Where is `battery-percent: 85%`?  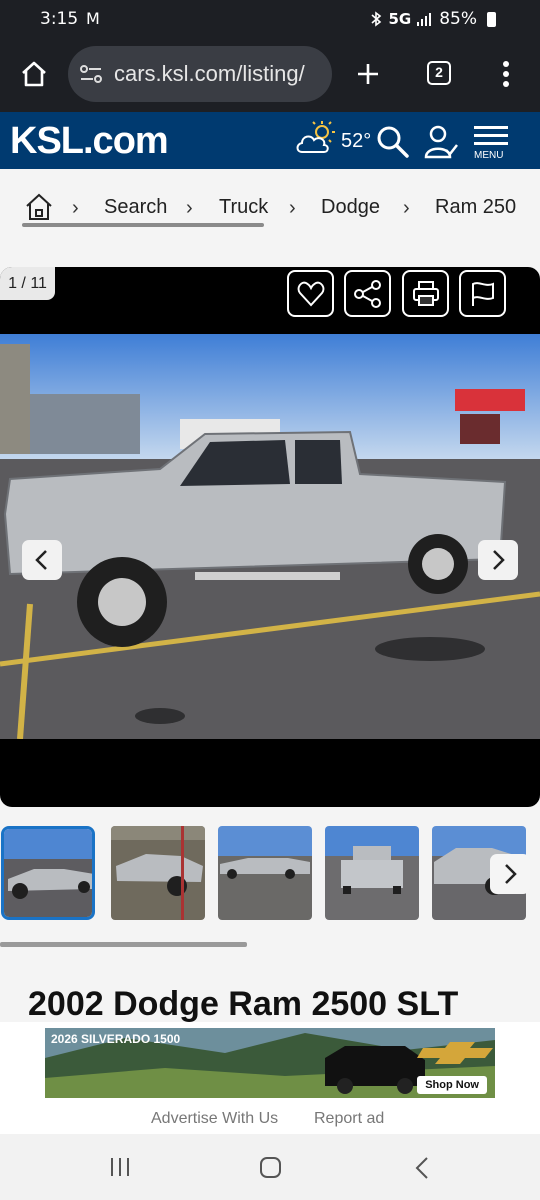 battery-percent: 85% is located at coordinates (458, 19).